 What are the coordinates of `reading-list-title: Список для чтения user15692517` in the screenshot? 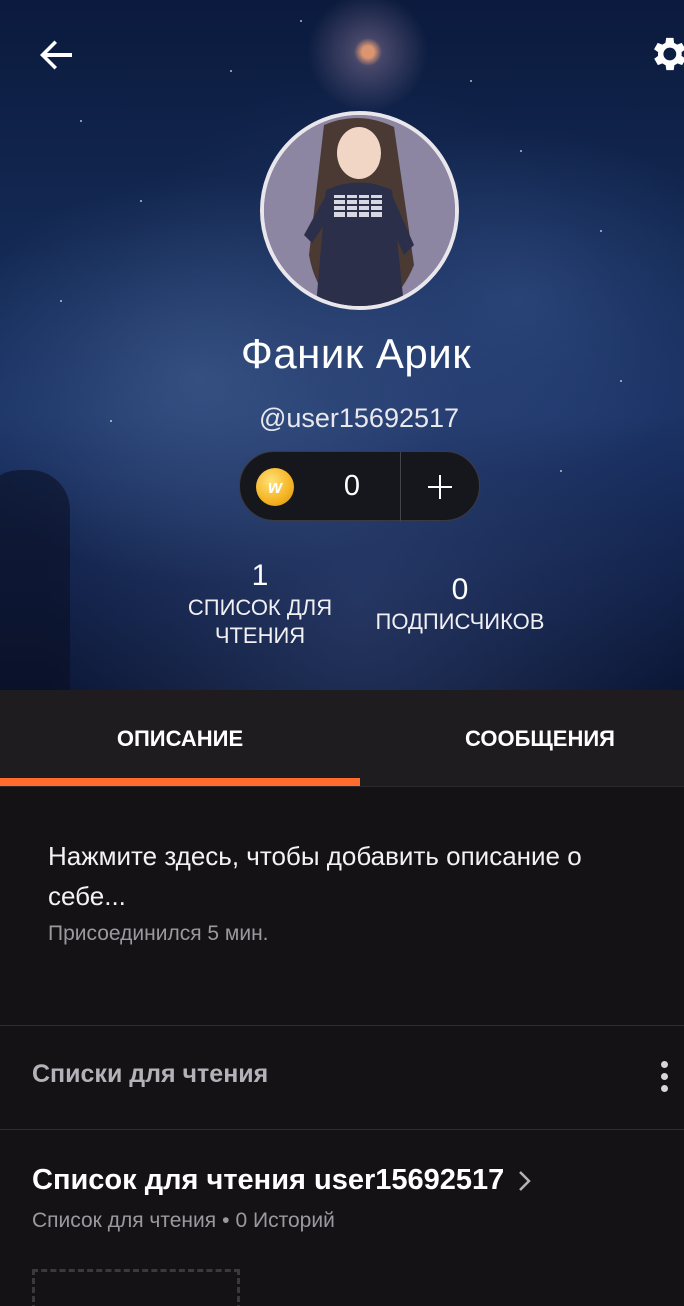 It's located at (268, 1180).